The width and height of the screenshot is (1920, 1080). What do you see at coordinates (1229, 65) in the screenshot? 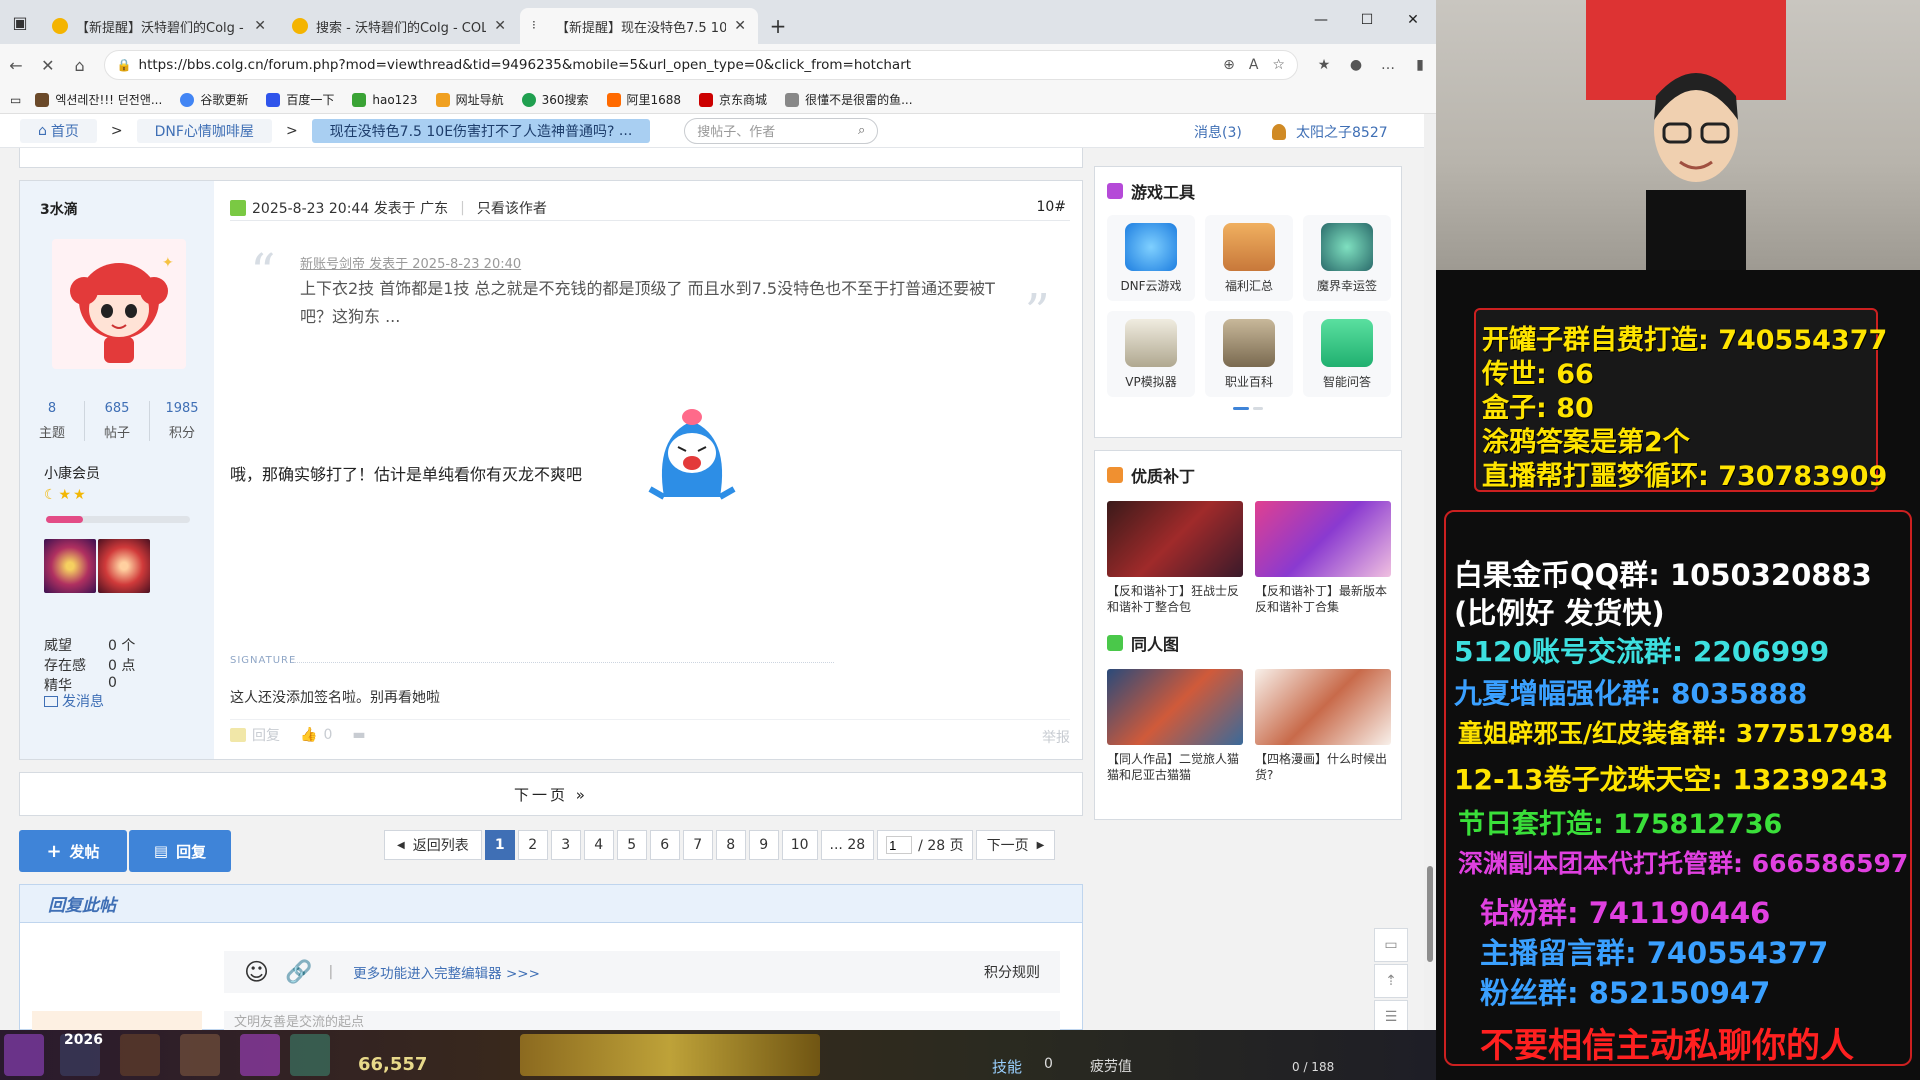
I see `zoom-icon: ⊕` at bounding box center [1229, 65].